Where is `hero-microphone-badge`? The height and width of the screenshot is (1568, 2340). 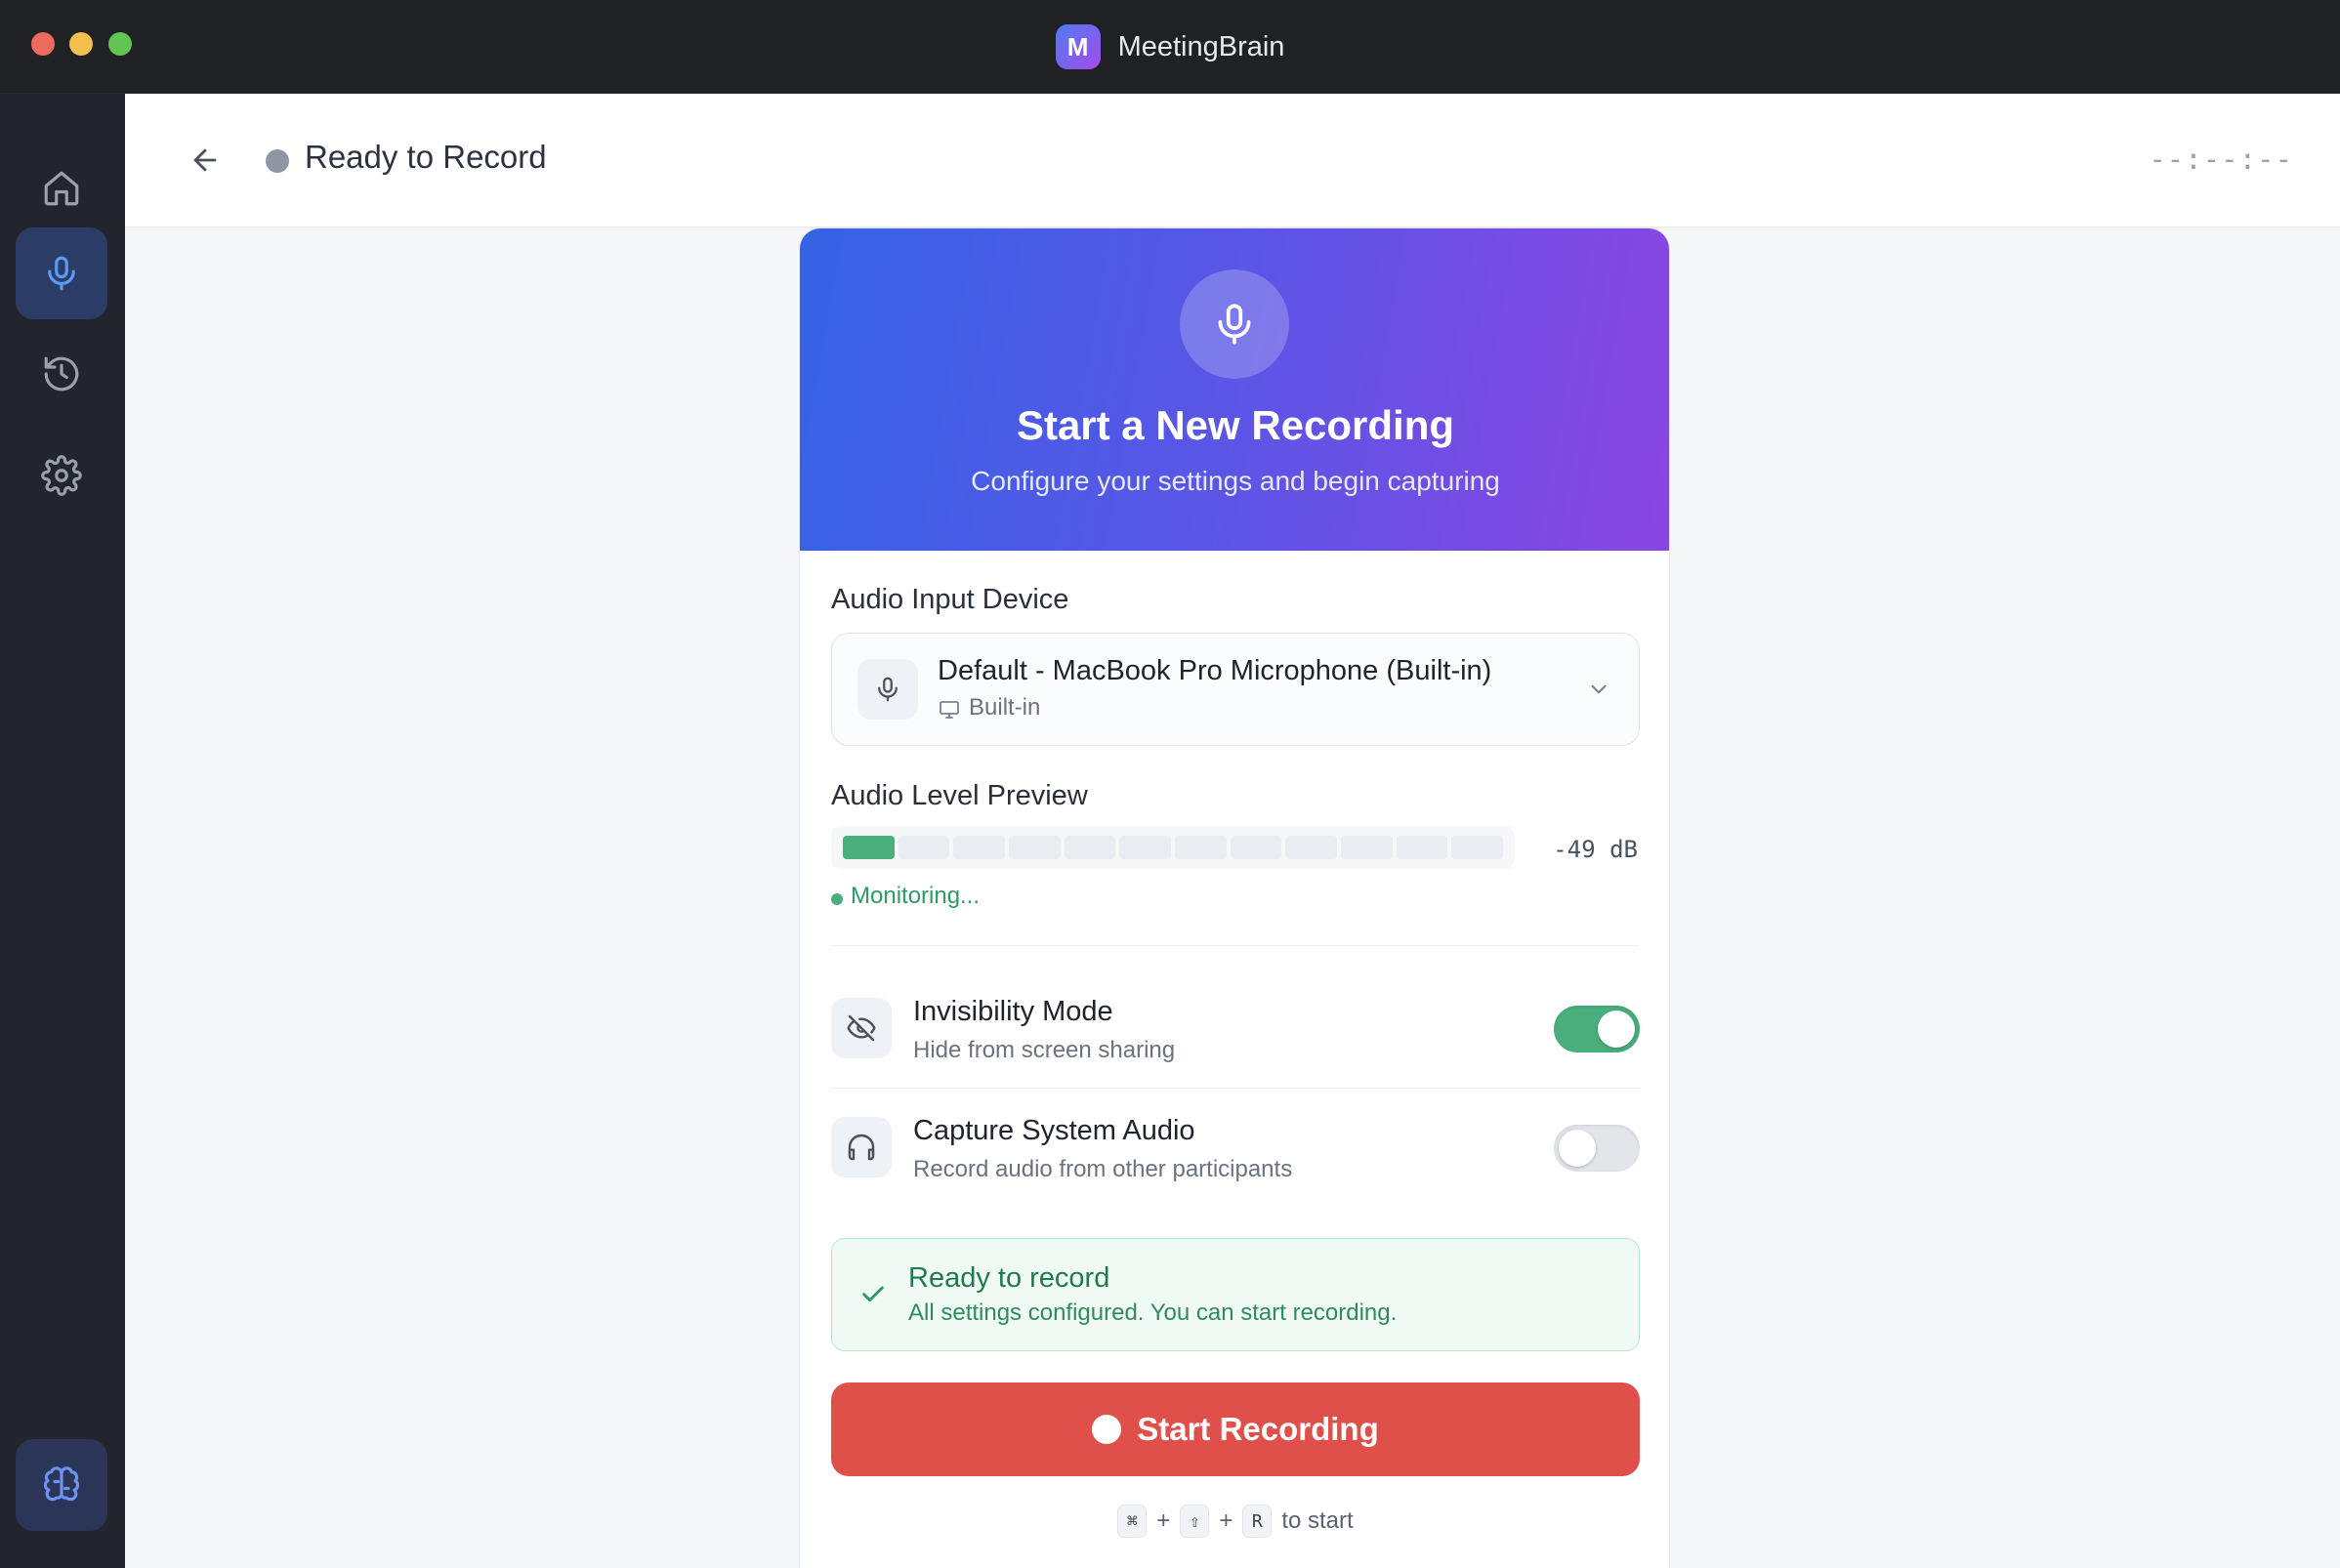 hero-microphone-badge is located at coordinates (1234, 324).